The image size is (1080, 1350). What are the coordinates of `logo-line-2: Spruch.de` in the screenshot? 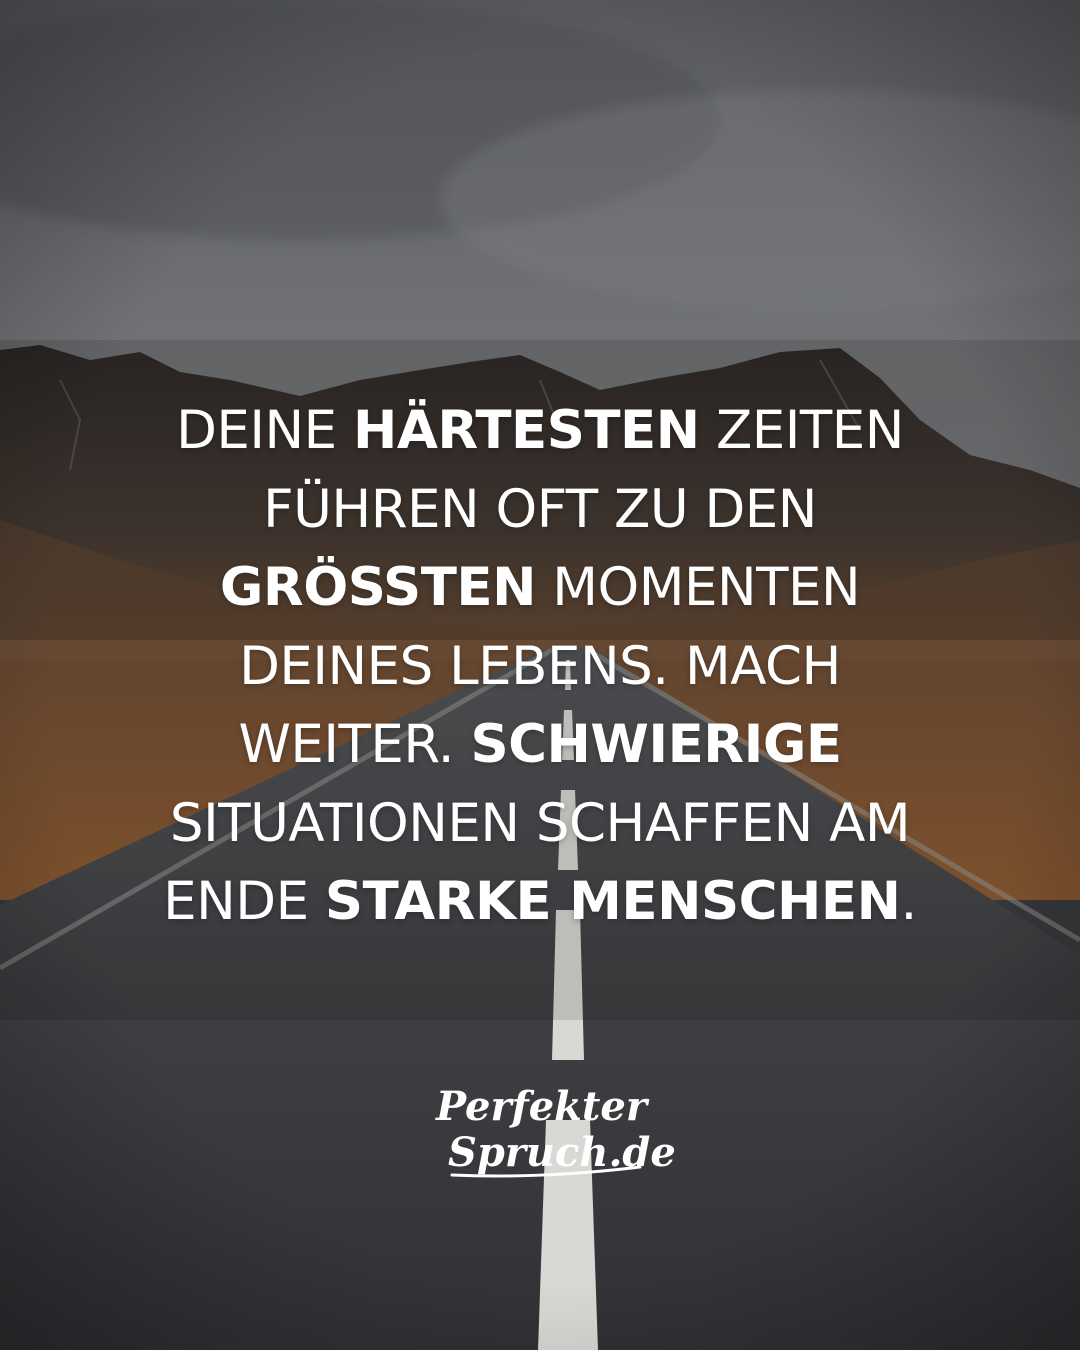 It's located at (562, 1152).